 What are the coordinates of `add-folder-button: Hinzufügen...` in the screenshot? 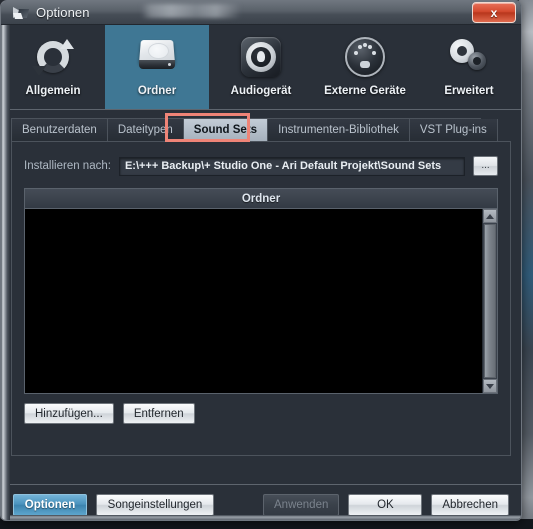 It's located at (69, 413).